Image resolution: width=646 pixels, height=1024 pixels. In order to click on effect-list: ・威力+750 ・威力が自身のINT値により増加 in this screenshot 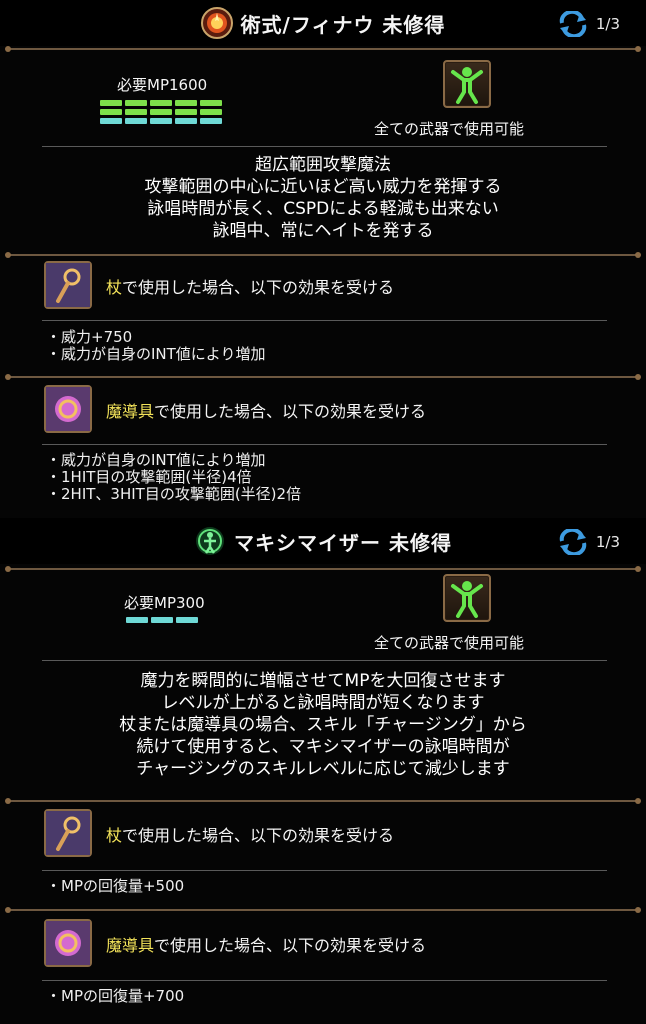, I will do `click(156, 346)`.